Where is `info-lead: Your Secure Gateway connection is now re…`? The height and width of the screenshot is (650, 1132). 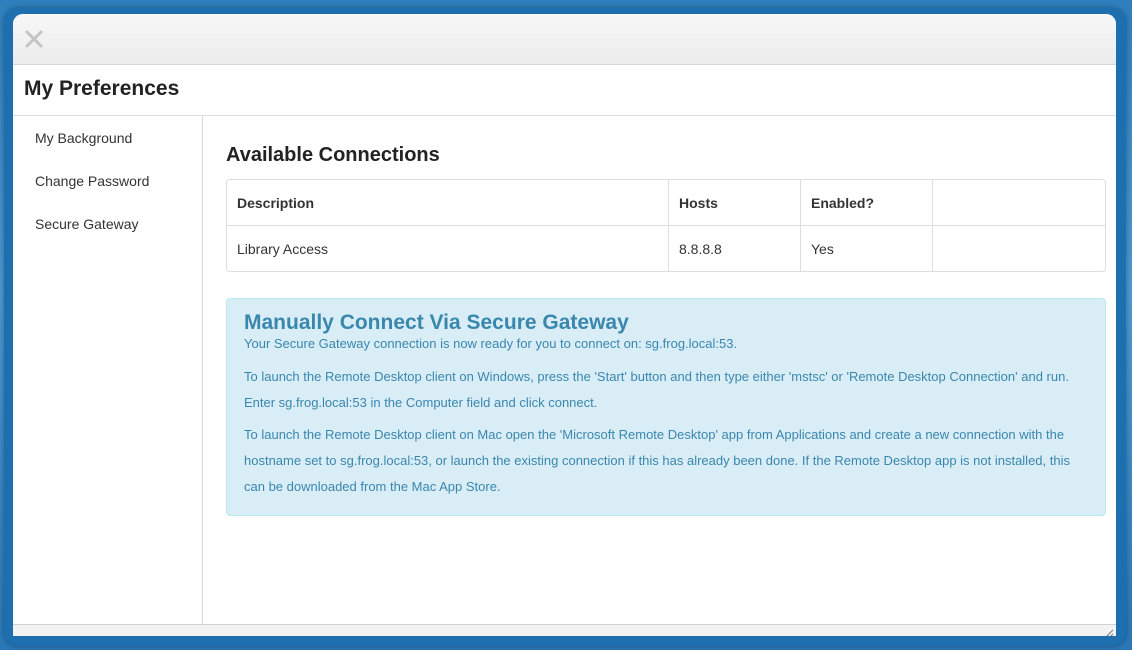 info-lead: Your Secure Gateway connection is now re… is located at coordinates (491, 343).